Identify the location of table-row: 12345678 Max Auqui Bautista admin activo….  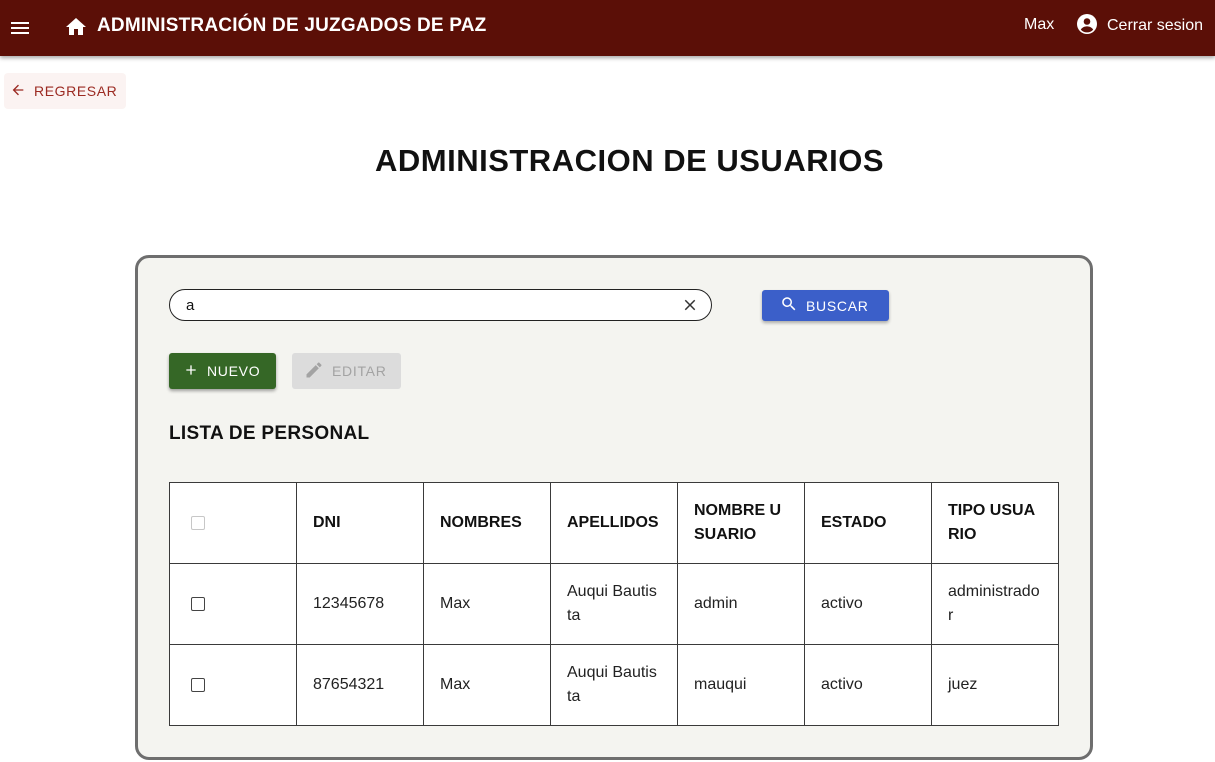
(614, 604).